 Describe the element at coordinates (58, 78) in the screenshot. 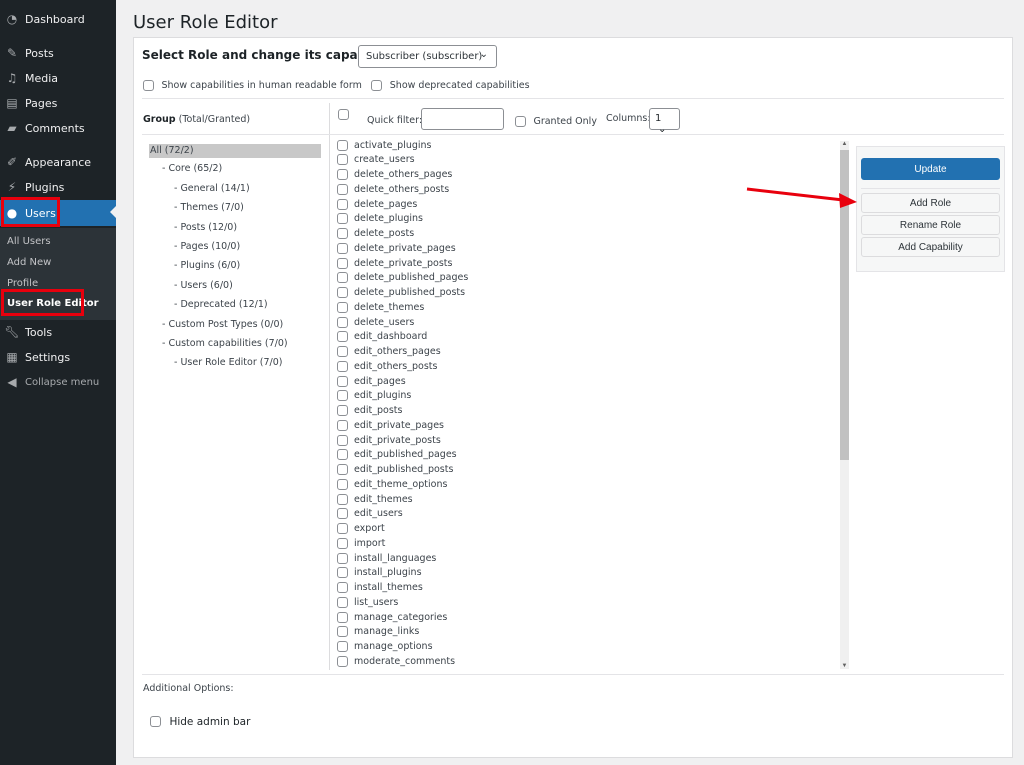

I see `menu-item-media: ♫ Media` at that location.